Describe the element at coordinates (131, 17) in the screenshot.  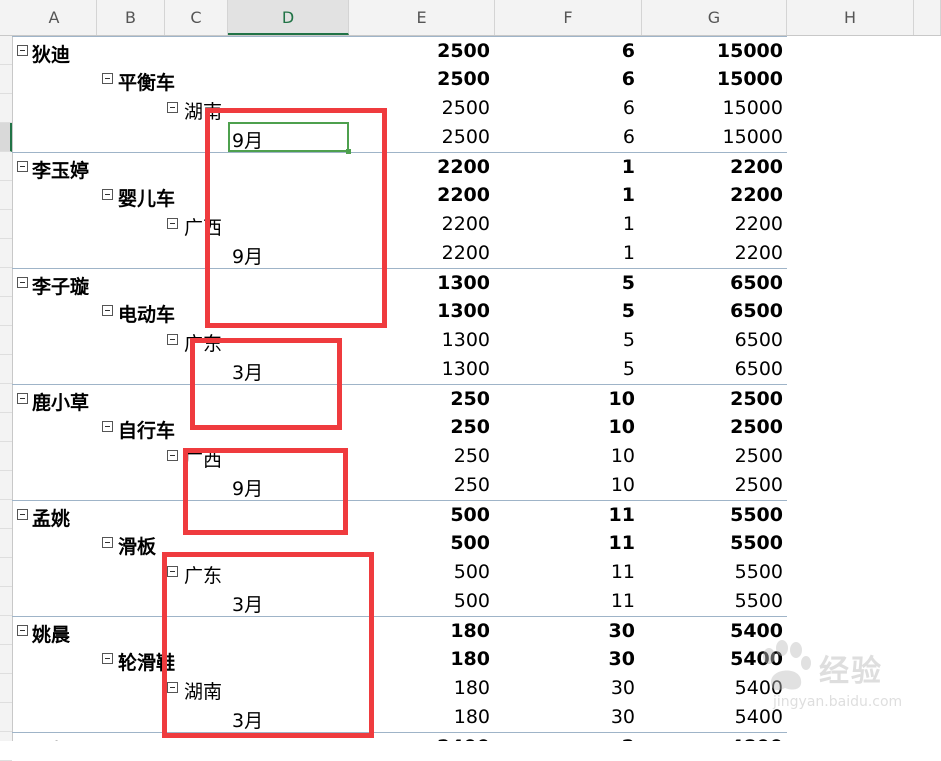
I see `column-header-b: B` at that location.